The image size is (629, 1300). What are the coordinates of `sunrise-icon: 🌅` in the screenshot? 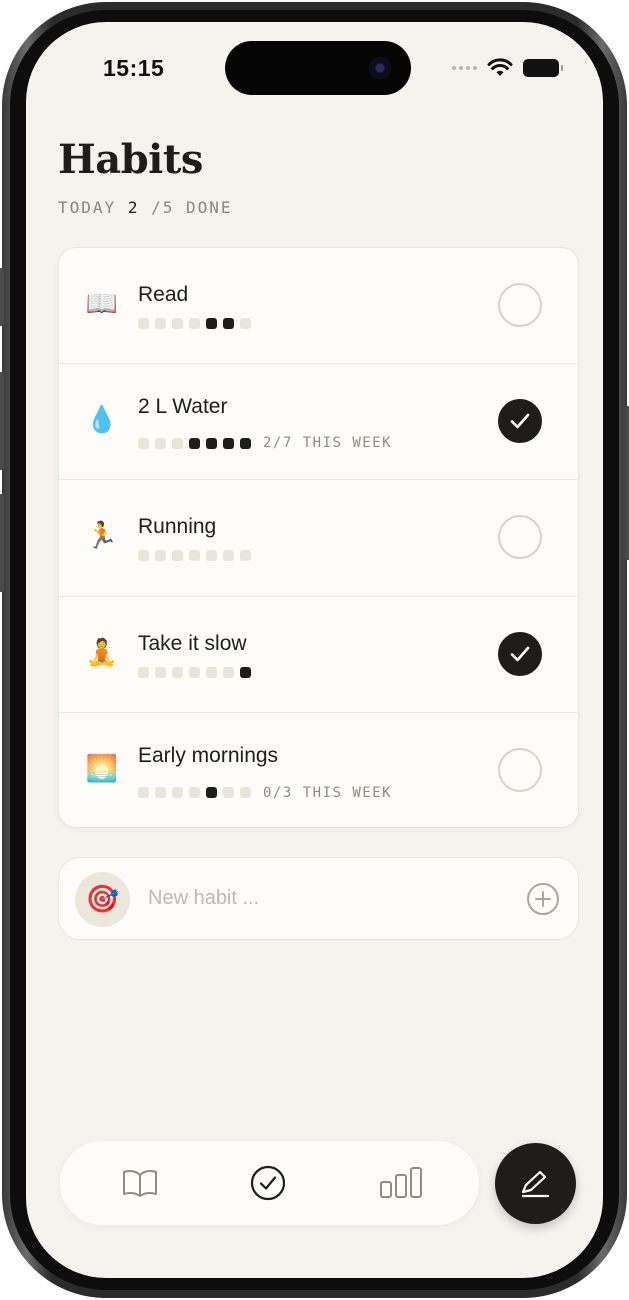 It's located at (102, 767).